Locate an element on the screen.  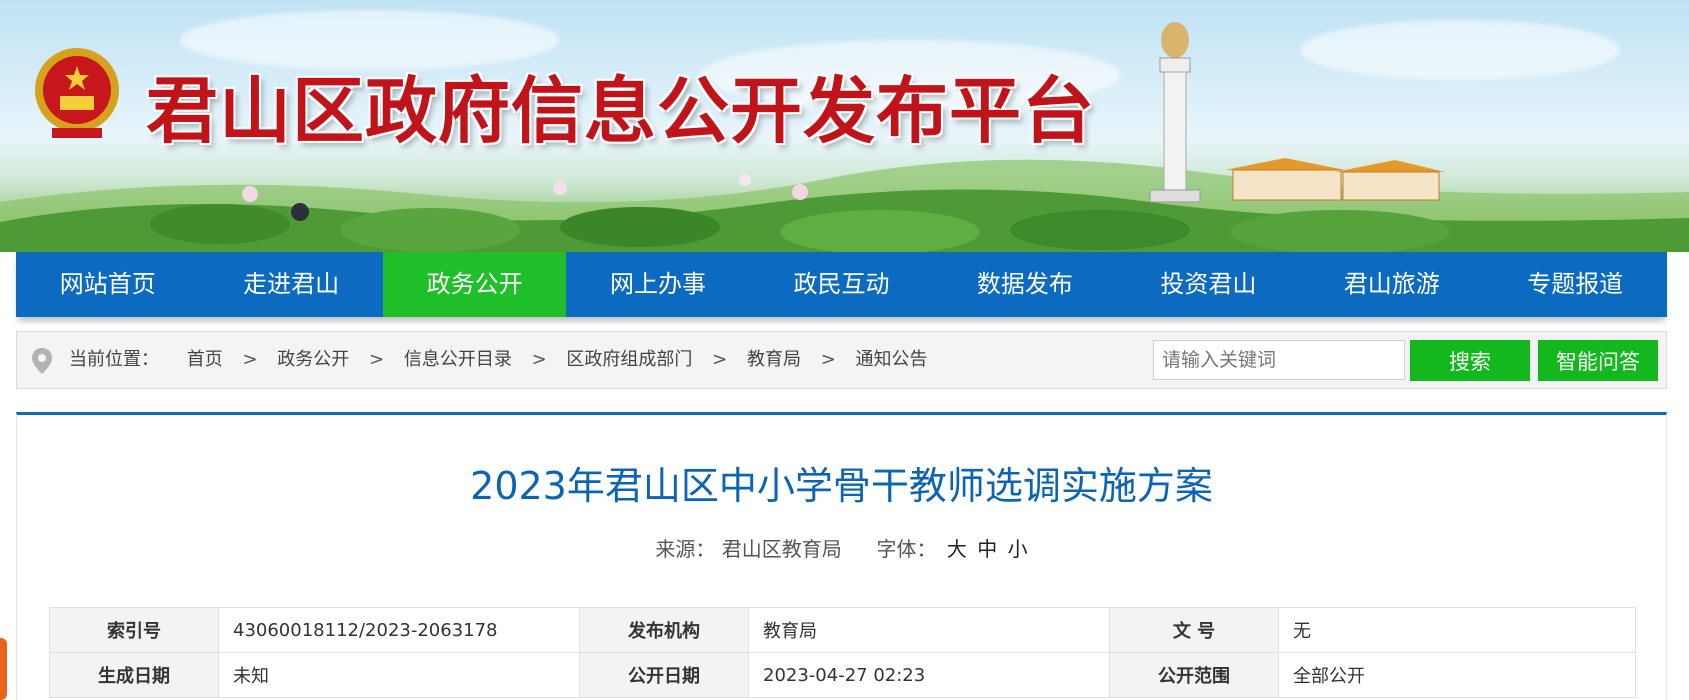
location-pin-icon is located at coordinates (42, 361).